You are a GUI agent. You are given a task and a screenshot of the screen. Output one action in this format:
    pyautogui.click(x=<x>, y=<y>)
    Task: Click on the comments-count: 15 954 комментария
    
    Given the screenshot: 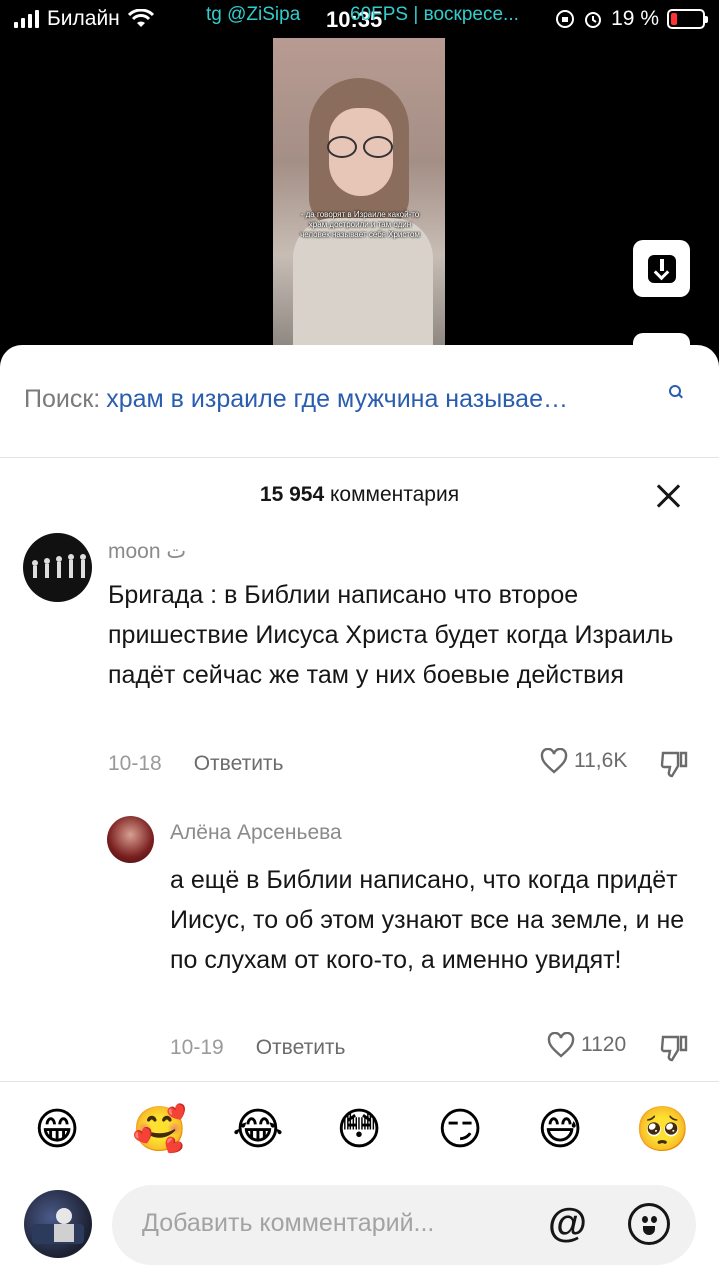 What is the action you would take?
    pyautogui.click(x=359, y=495)
    